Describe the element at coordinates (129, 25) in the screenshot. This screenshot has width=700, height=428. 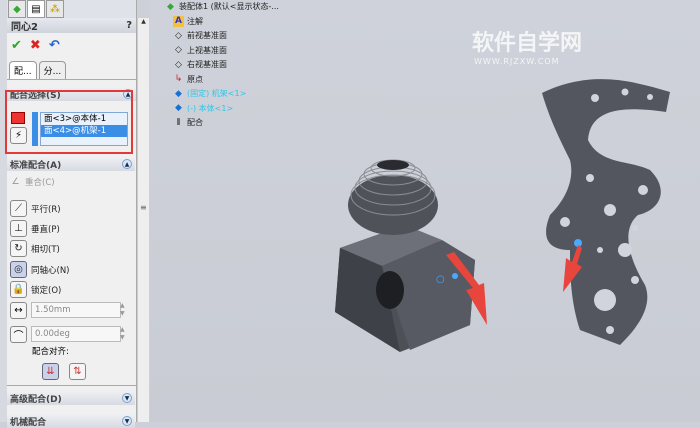
I see `help-icon: ?` at that location.